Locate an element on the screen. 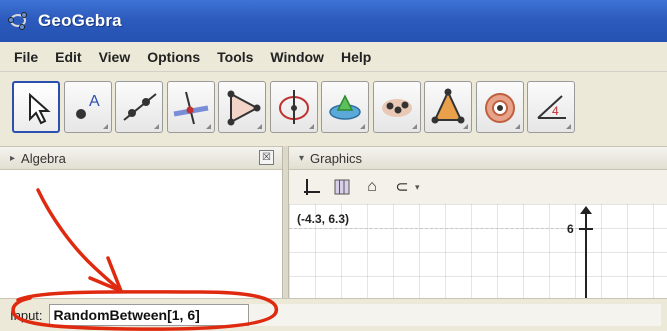 This screenshot has width=667, height=331. circle-with-center-icon is located at coordinates (293, 107).